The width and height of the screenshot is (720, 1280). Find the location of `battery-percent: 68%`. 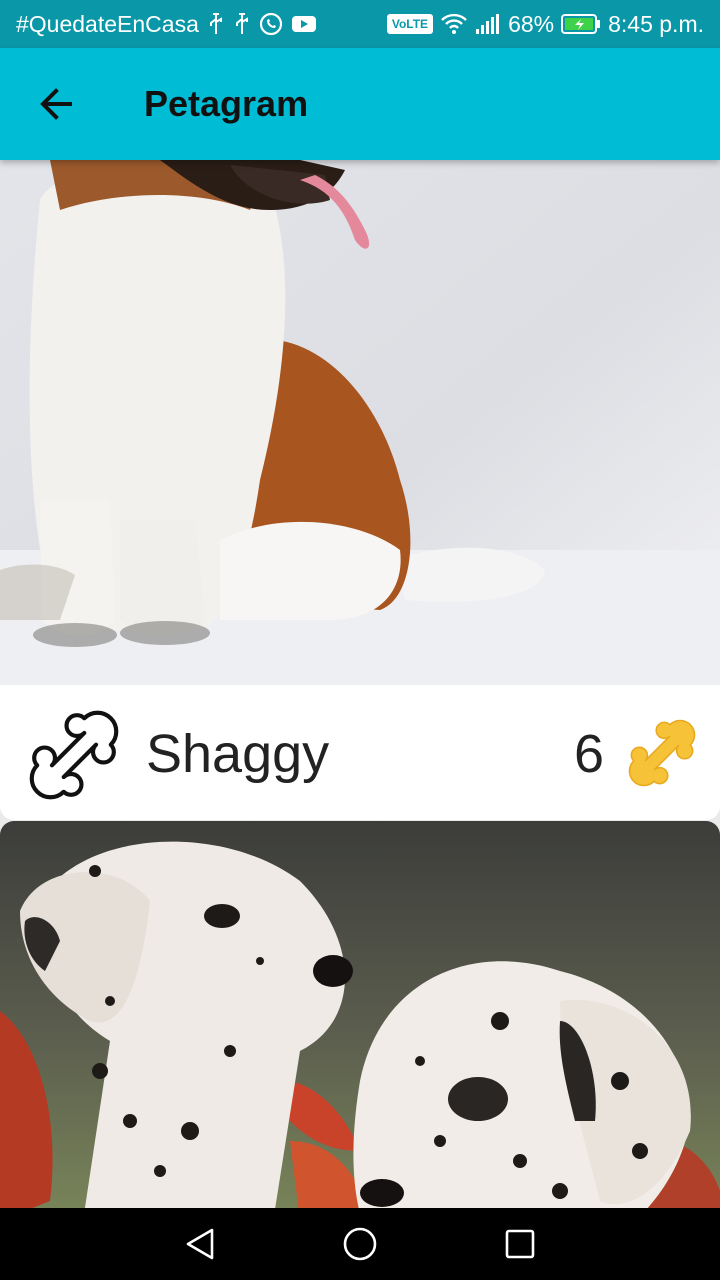

battery-percent: 68% is located at coordinates (531, 23).